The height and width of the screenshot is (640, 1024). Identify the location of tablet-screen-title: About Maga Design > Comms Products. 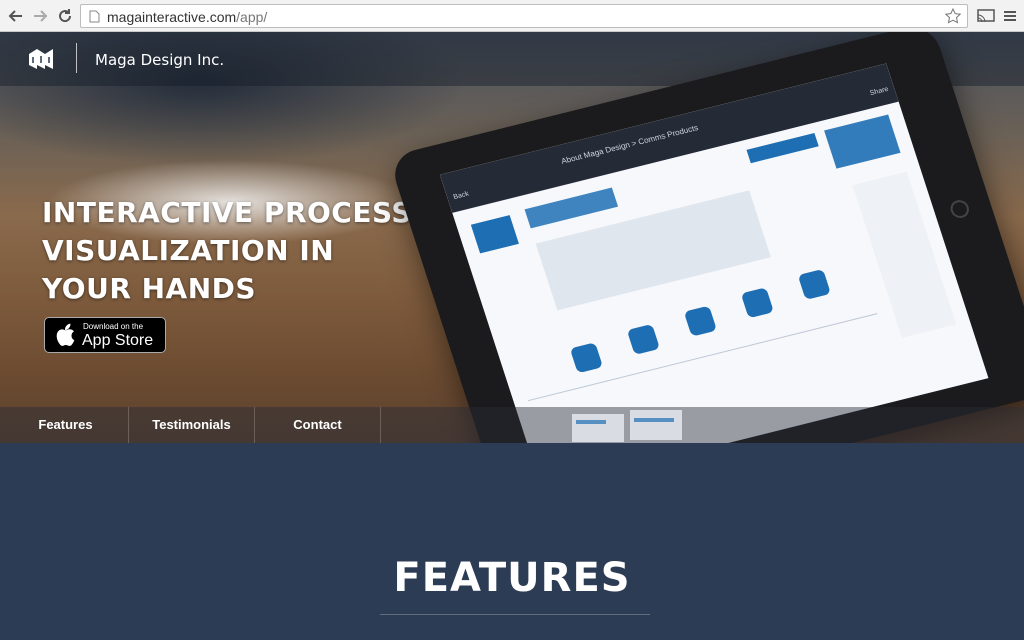
(630, 144).